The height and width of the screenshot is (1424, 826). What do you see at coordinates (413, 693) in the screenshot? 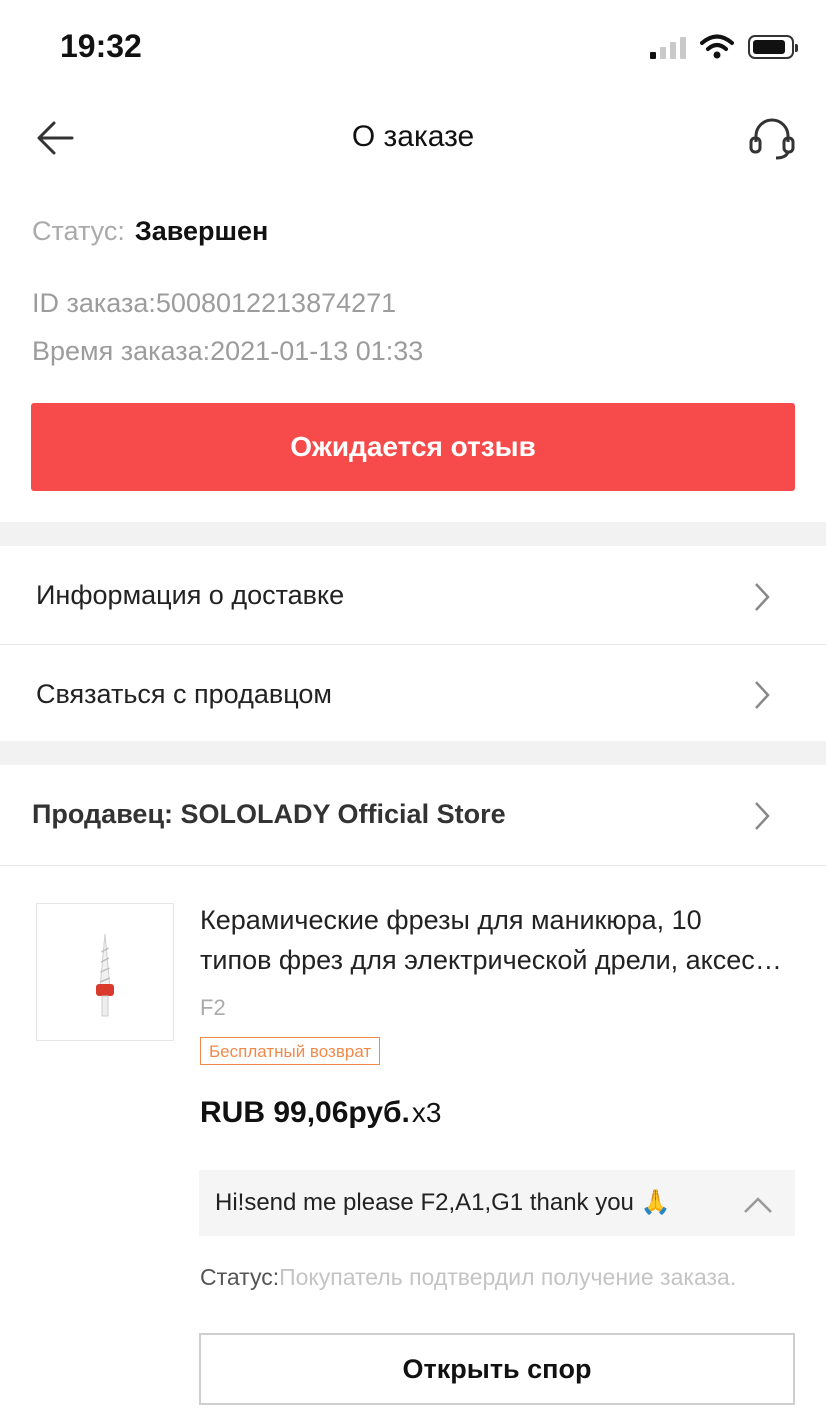
I see `contact-seller-row: Связаться с продавцом` at bounding box center [413, 693].